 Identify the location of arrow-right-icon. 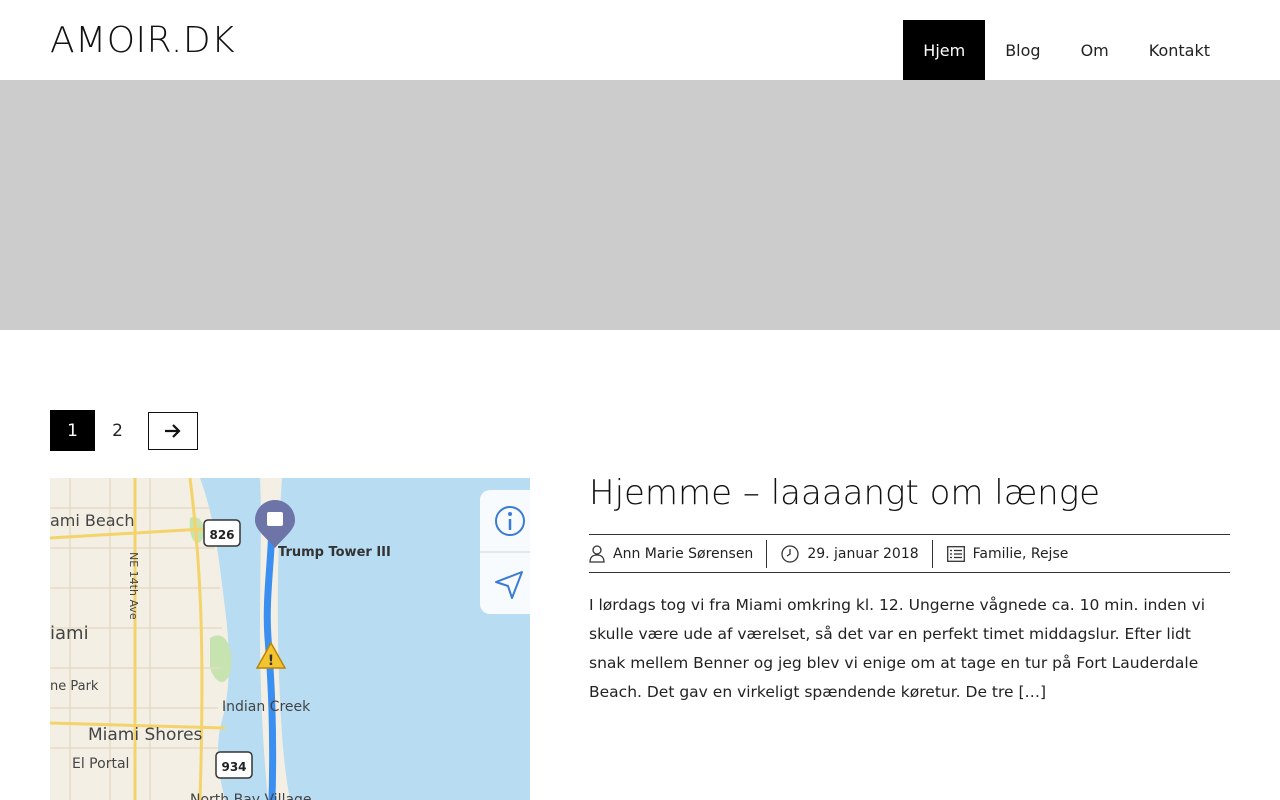
(173, 430).